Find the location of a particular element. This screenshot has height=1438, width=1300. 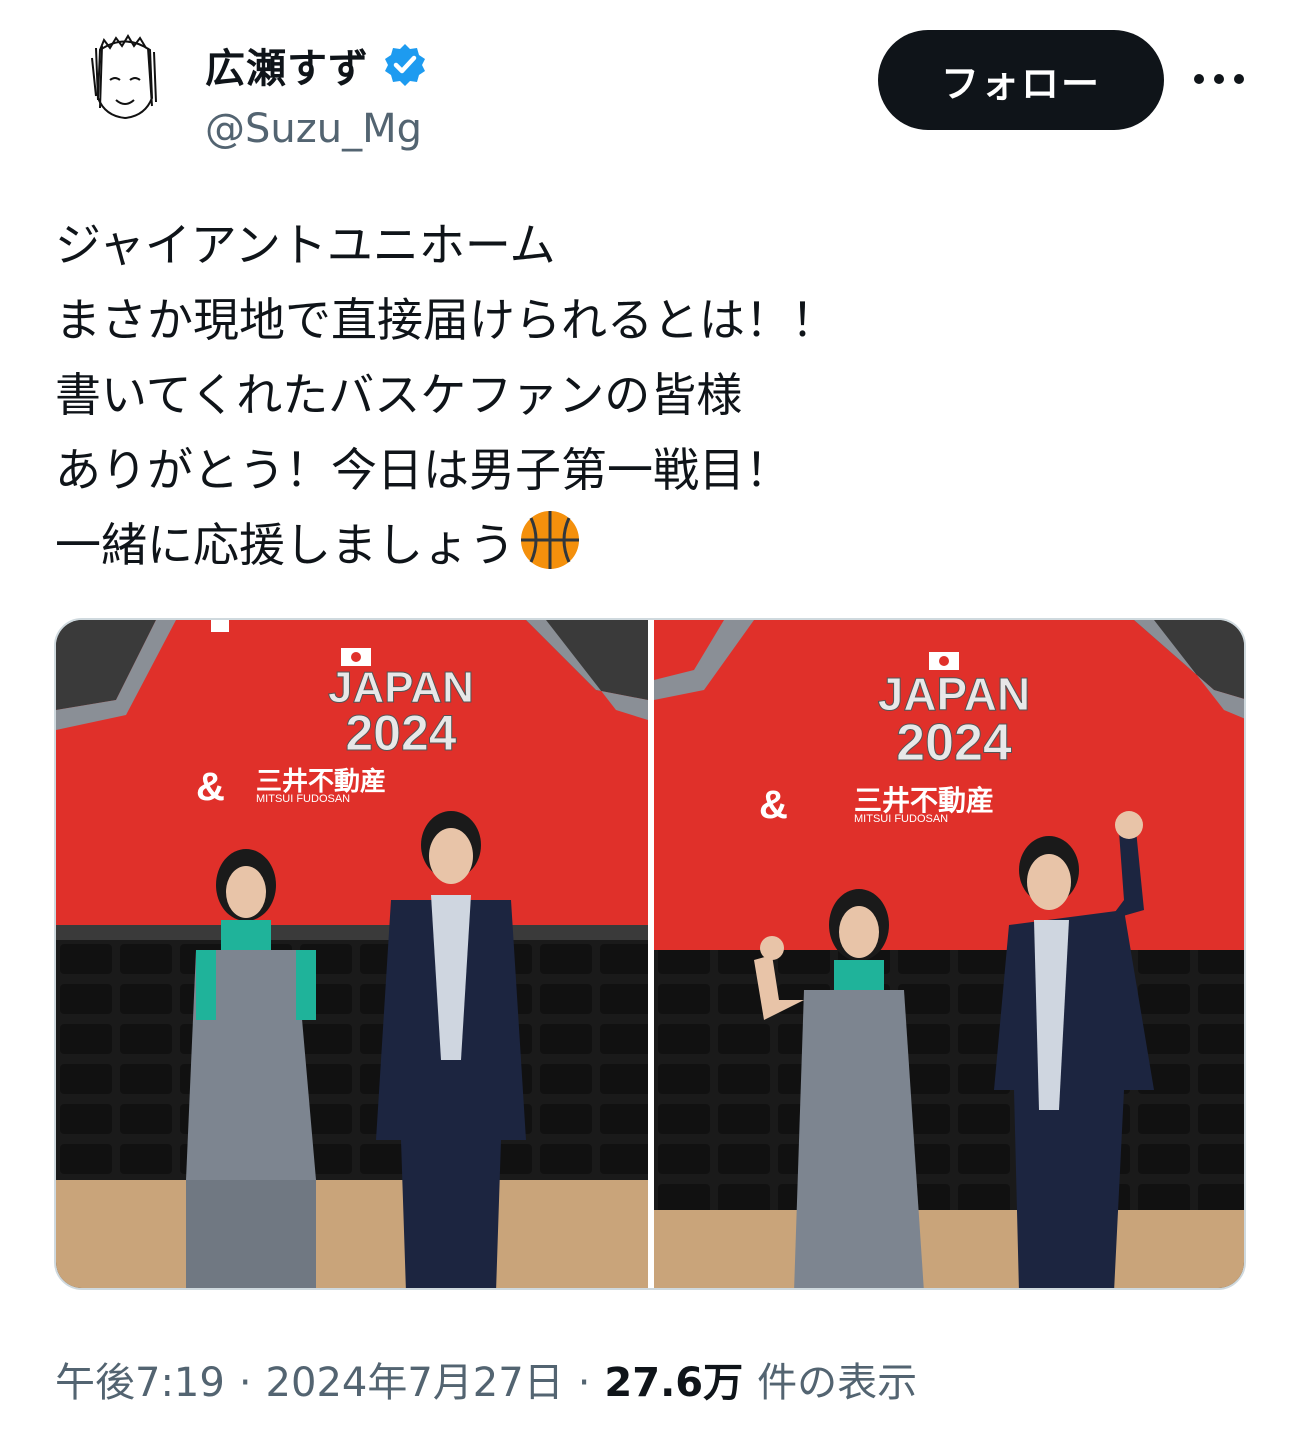

views-label: 件の表示 is located at coordinates (837, 1383).